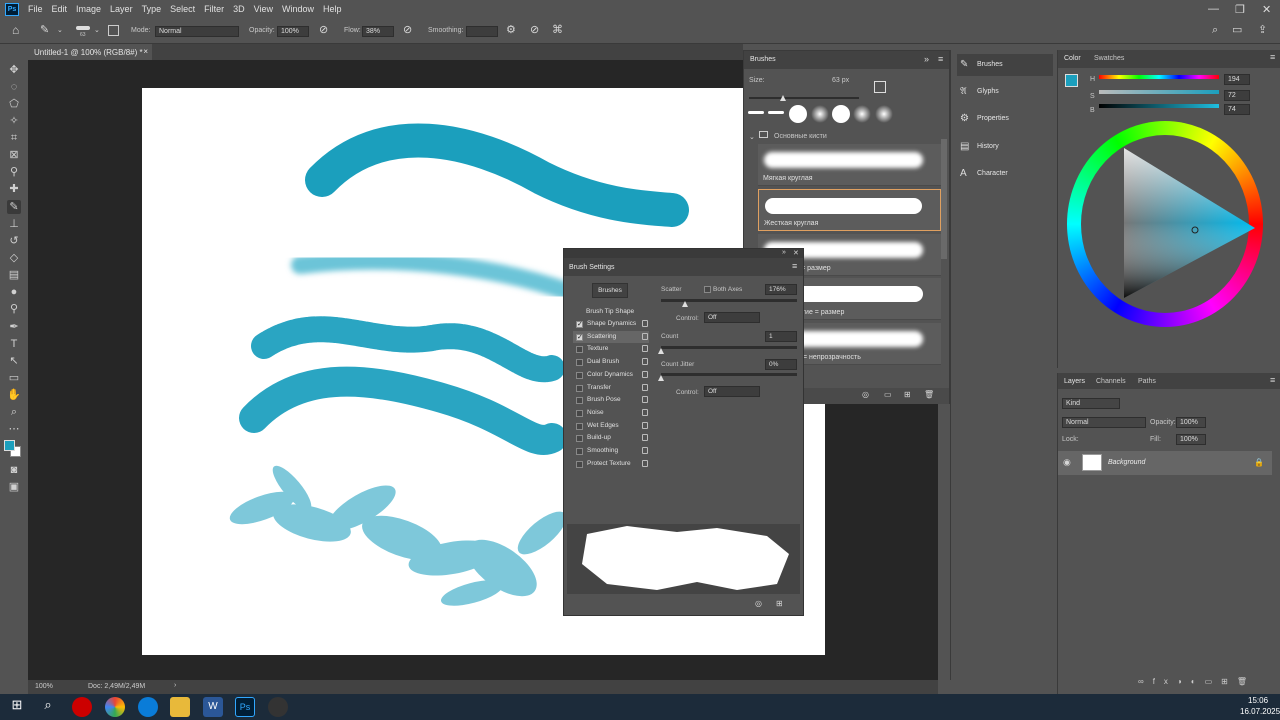 This screenshot has height=720, width=1280. I want to click on brush-tip-shape-item: Brush Tip Shape, so click(611, 312).